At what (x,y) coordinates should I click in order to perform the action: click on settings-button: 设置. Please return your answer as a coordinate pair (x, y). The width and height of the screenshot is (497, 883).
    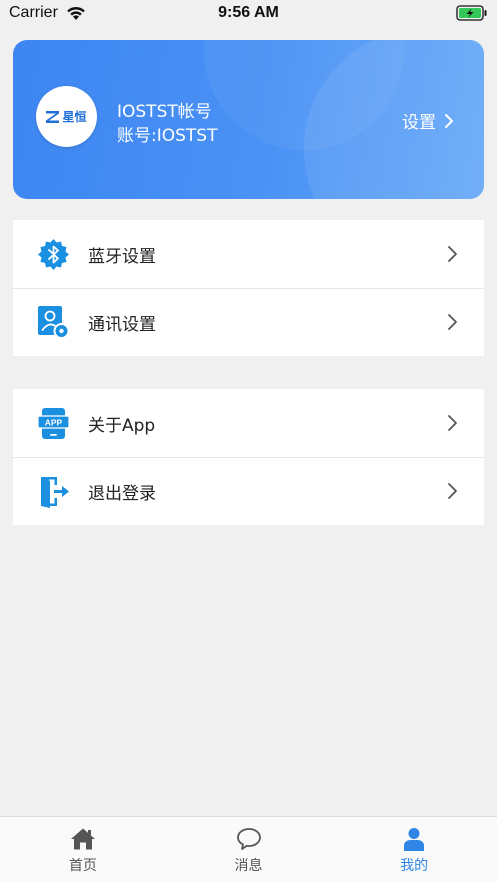
    Looking at the image, I should click on (428, 120).